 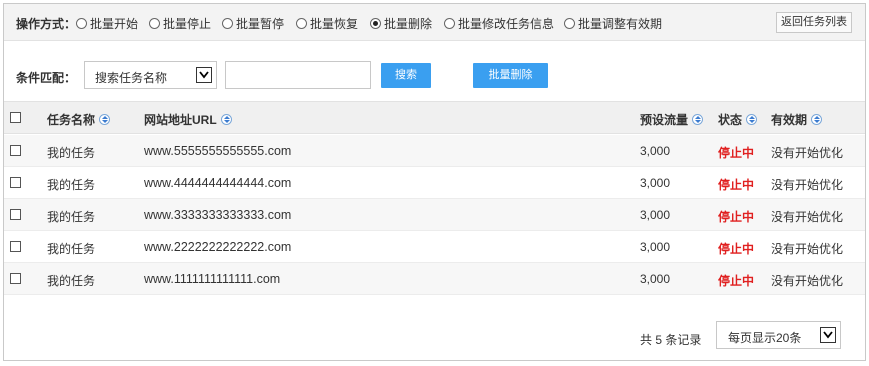 I want to click on column-header-url: 网站地址URL, so click(x=188, y=119).